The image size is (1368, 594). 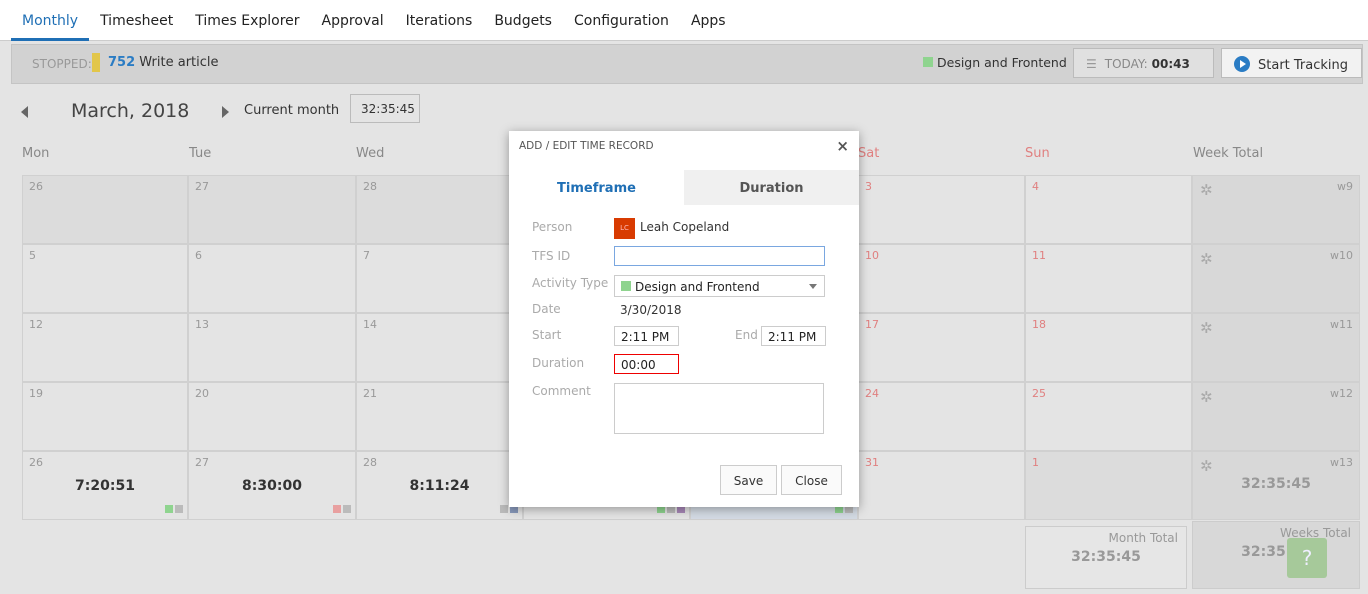 I want to click on week-number: w11, so click(x=1341, y=324).